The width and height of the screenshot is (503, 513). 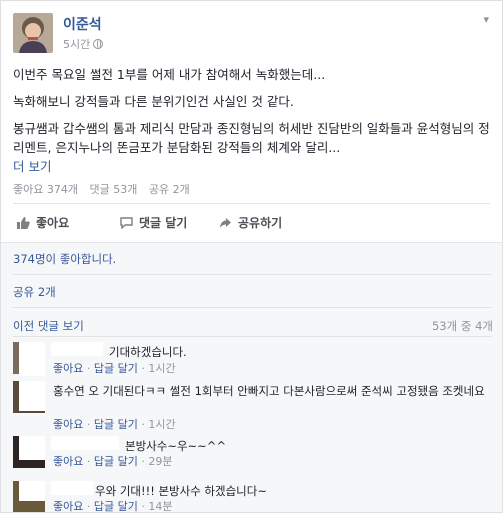 What do you see at coordinates (163, 223) in the screenshot?
I see `comment-label: 댓글 달기` at bounding box center [163, 223].